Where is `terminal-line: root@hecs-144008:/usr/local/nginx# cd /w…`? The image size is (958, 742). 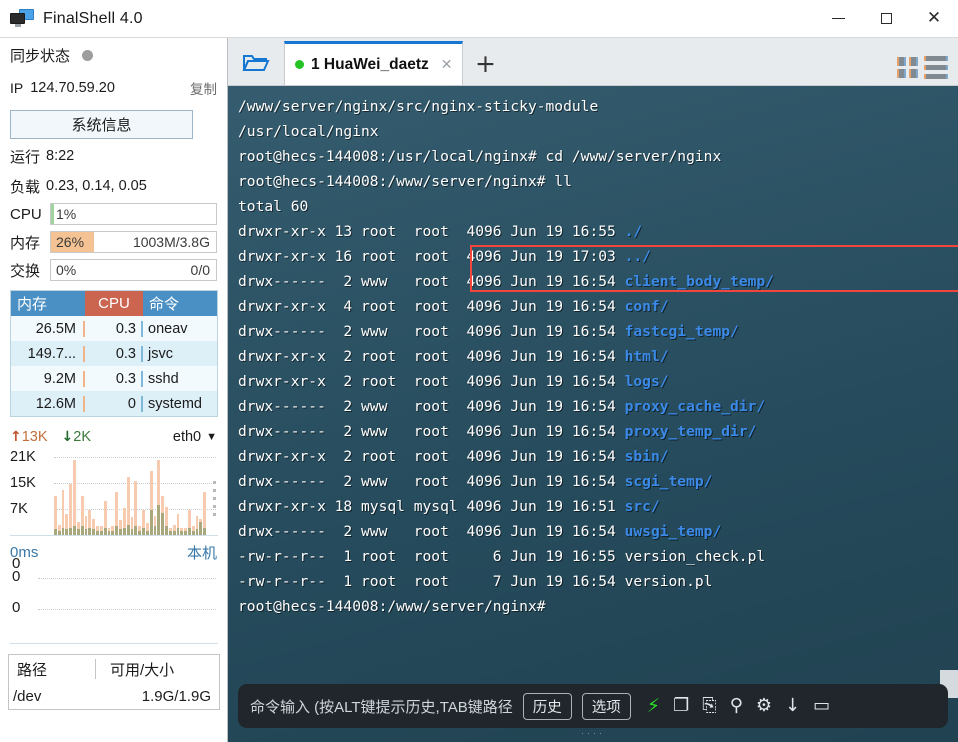
terminal-line: root@hecs-144008:/usr/local/nginx# cd /w… is located at coordinates (591, 156).